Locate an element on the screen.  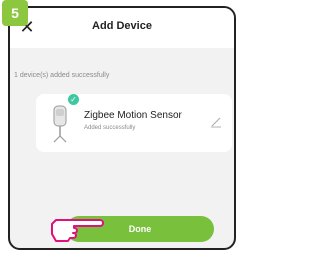
check-icon: ✓ is located at coordinates (73, 99).